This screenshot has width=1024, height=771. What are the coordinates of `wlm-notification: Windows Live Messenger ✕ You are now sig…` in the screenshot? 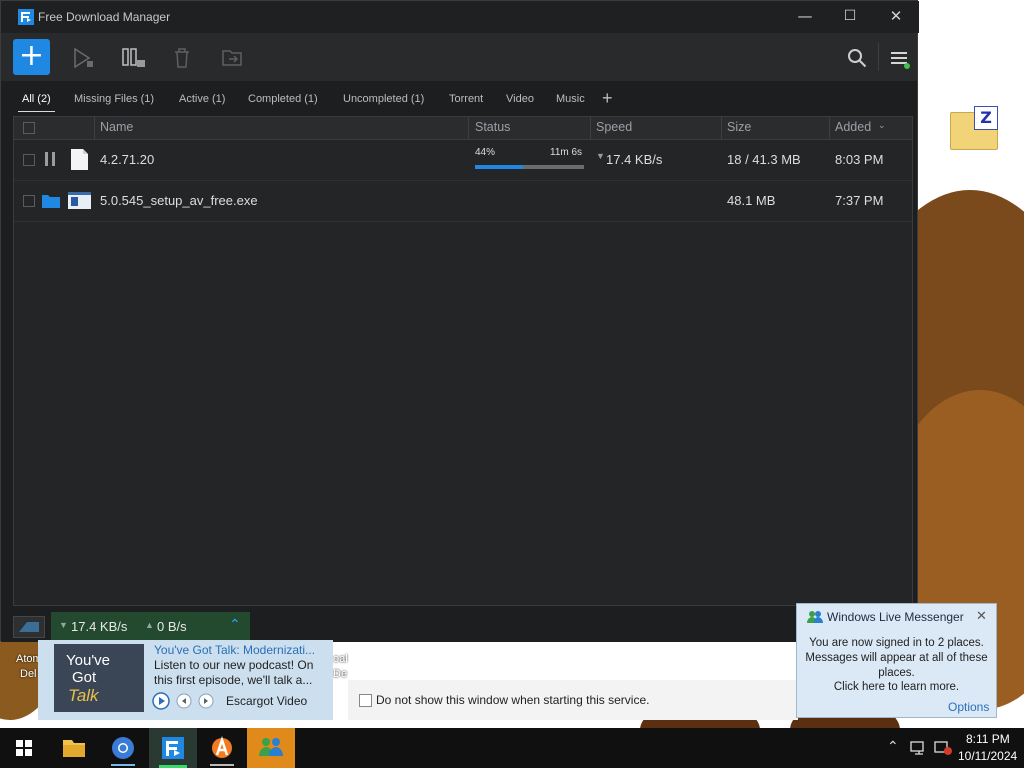 It's located at (896, 660).